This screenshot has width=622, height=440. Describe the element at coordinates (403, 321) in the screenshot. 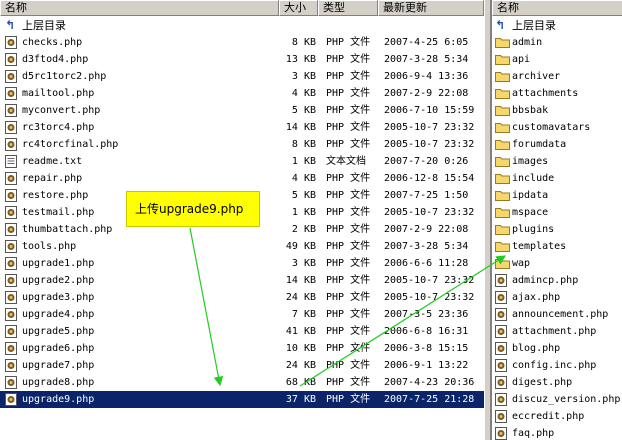

I see `upload-arrow` at that location.